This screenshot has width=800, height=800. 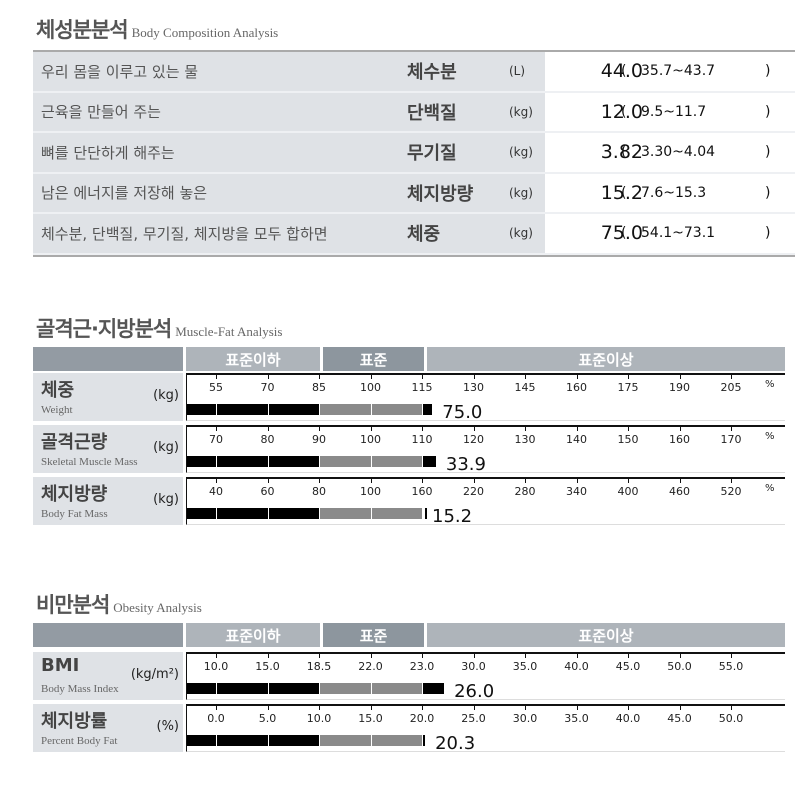 What do you see at coordinates (576, 439) in the screenshot?
I see `tick-label: 140` at bounding box center [576, 439].